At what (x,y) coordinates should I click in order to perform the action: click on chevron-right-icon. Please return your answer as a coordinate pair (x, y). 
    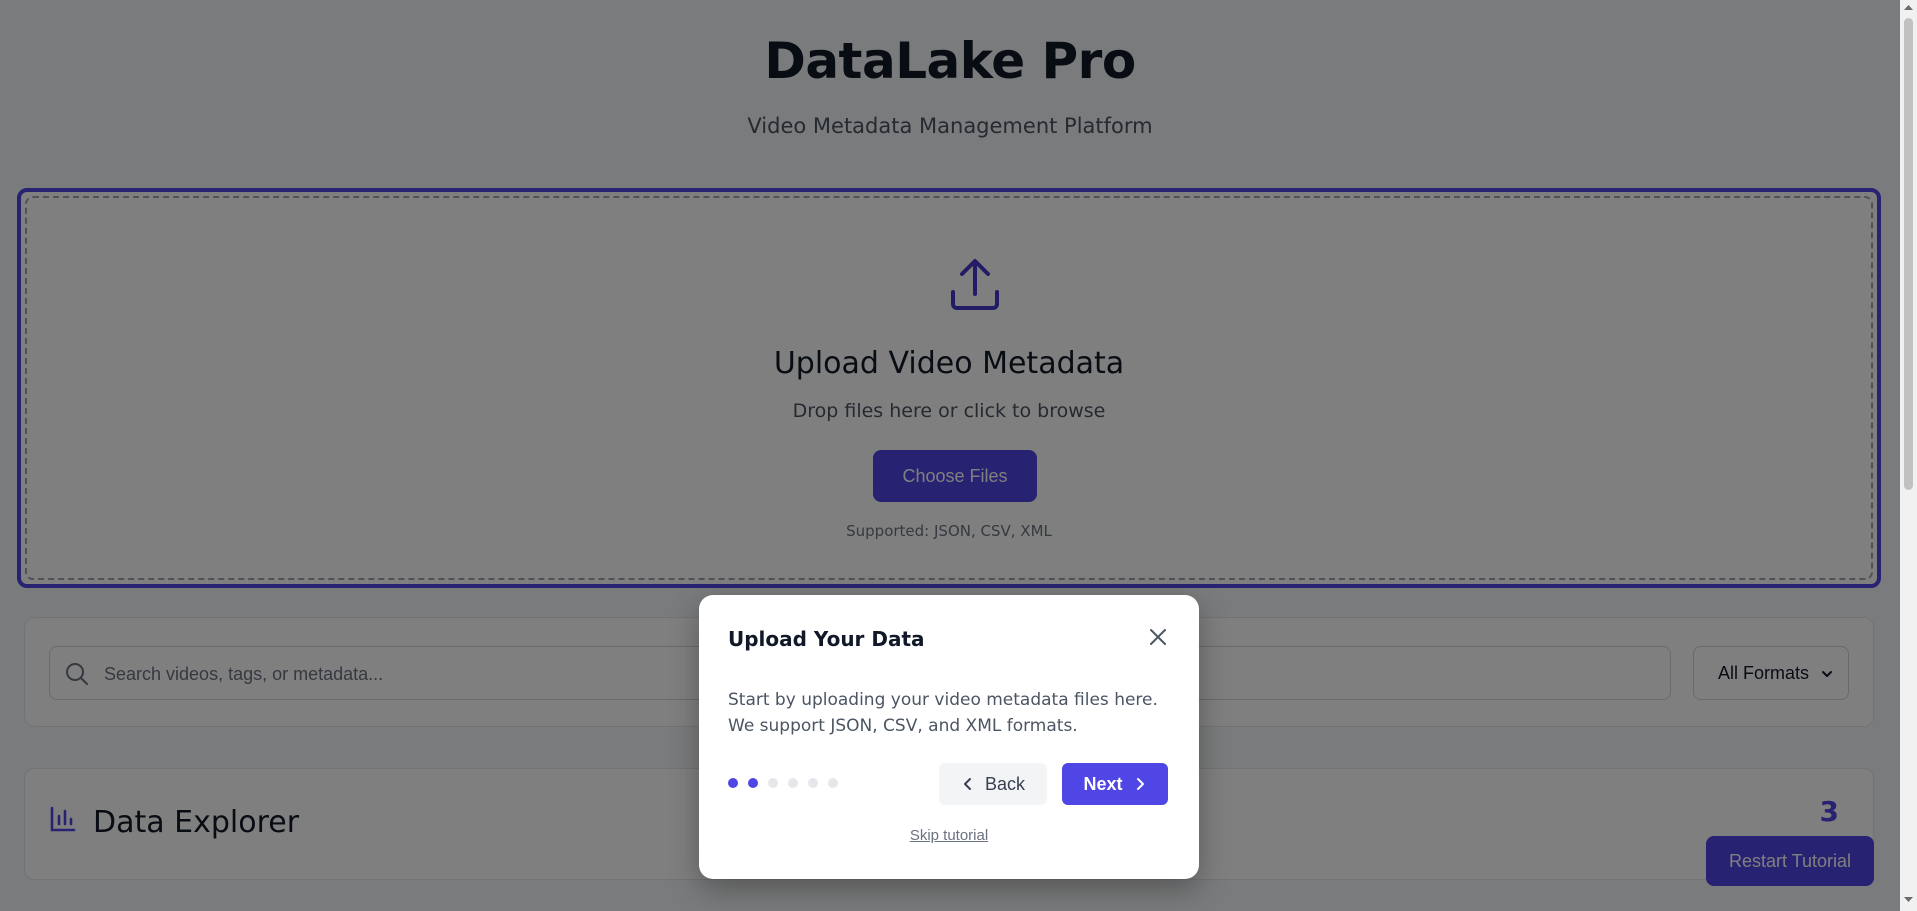
    Looking at the image, I should click on (1140, 784).